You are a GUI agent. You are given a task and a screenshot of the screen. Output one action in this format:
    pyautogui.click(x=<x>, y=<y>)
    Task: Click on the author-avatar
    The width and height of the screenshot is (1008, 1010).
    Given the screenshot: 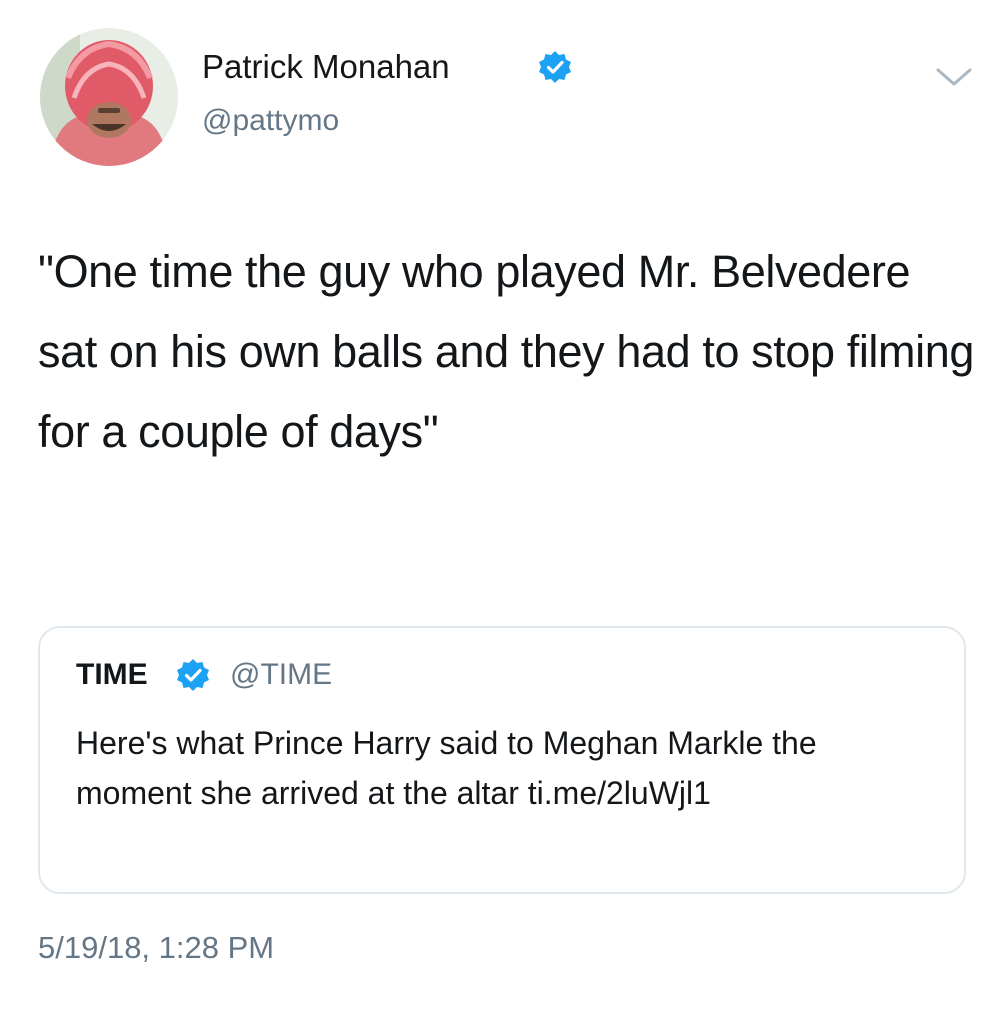 What is the action you would take?
    pyautogui.click(x=109, y=97)
    